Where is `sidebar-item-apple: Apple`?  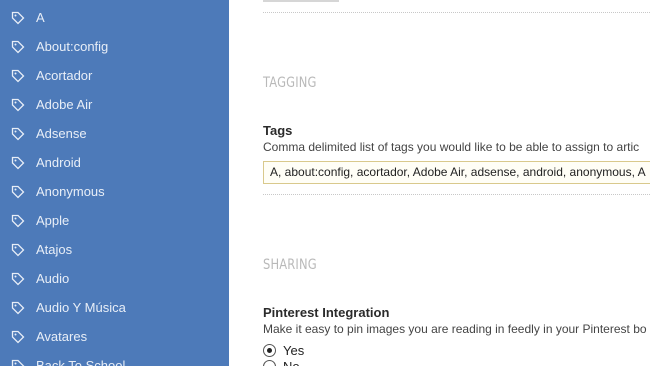
sidebar-item-apple: Apple is located at coordinates (114, 220).